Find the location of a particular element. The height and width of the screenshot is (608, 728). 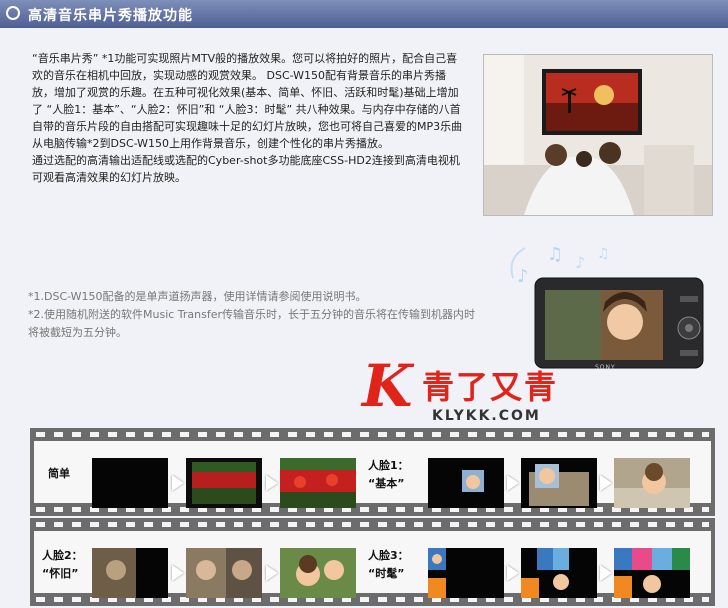

watermark-logo: K 青了又青 KLYKK.COM is located at coordinates (467, 390).